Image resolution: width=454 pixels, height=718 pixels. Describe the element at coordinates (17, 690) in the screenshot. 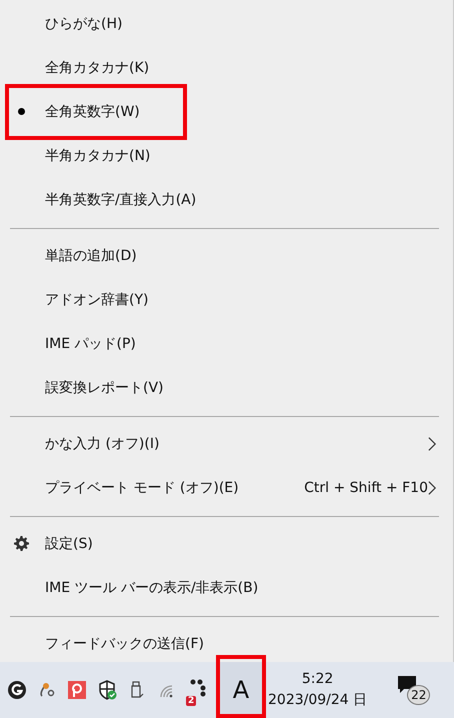

I see `g-logo-icon` at that location.